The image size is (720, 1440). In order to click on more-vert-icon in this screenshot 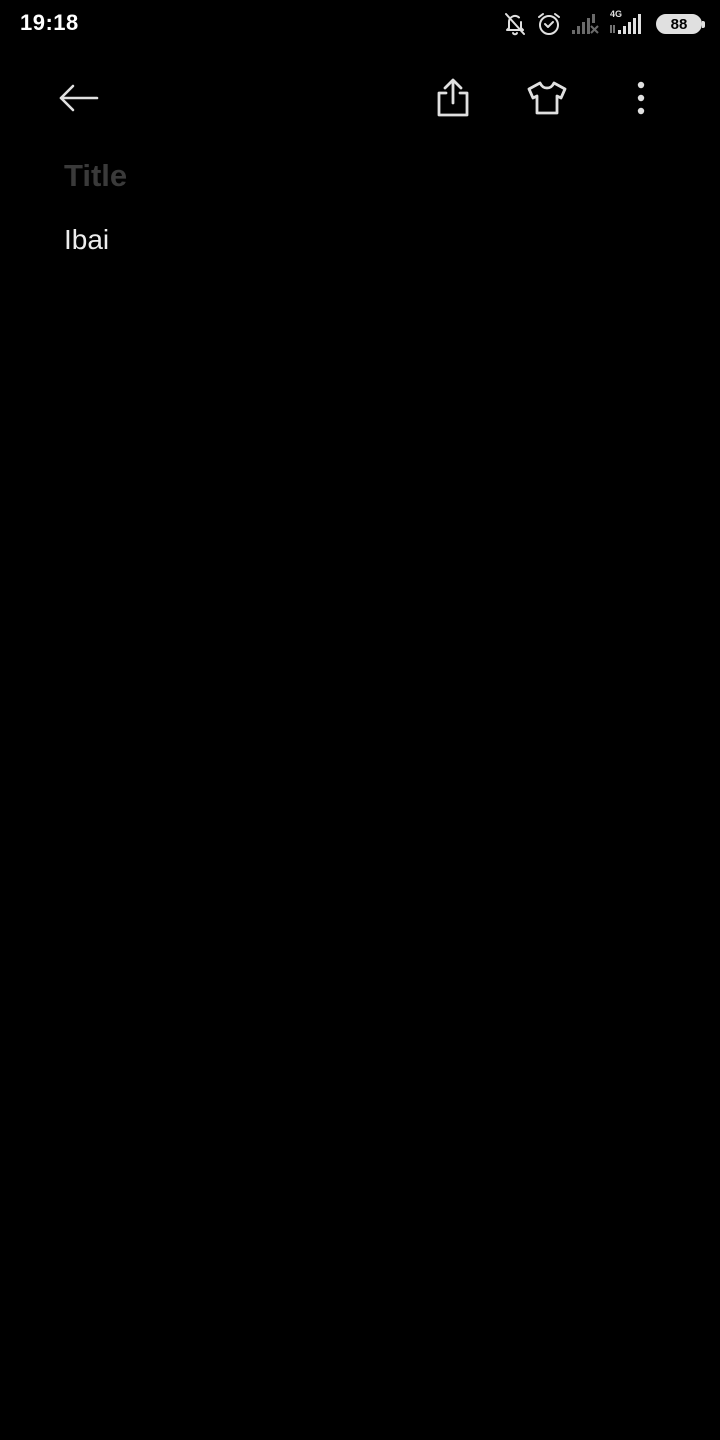, I will do `click(641, 100)`.